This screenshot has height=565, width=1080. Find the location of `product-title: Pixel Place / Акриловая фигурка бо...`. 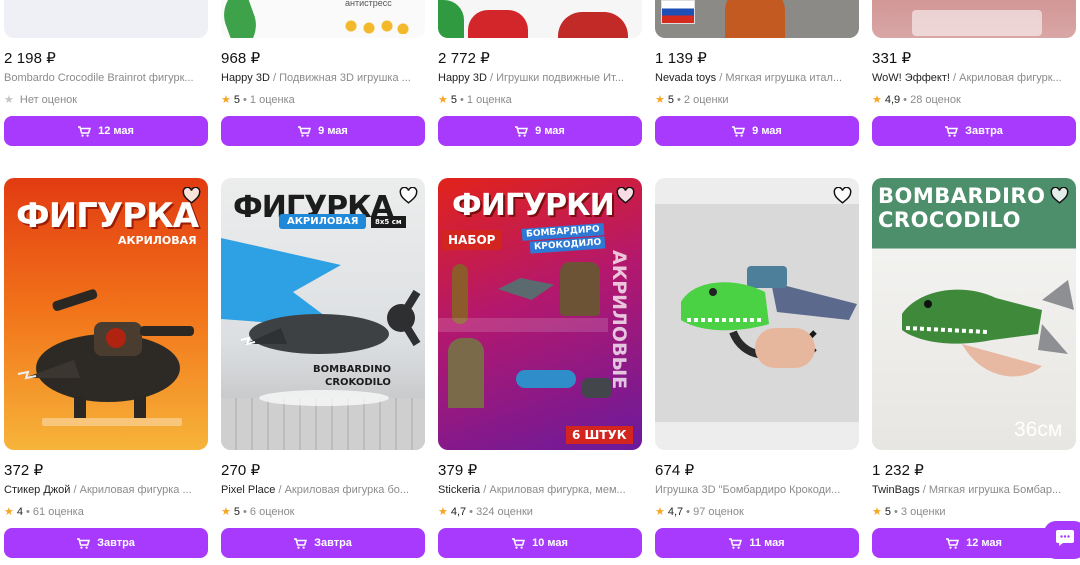

product-title: Pixel Place / Акриловая фигурка бо... is located at coordinates (323, 492).